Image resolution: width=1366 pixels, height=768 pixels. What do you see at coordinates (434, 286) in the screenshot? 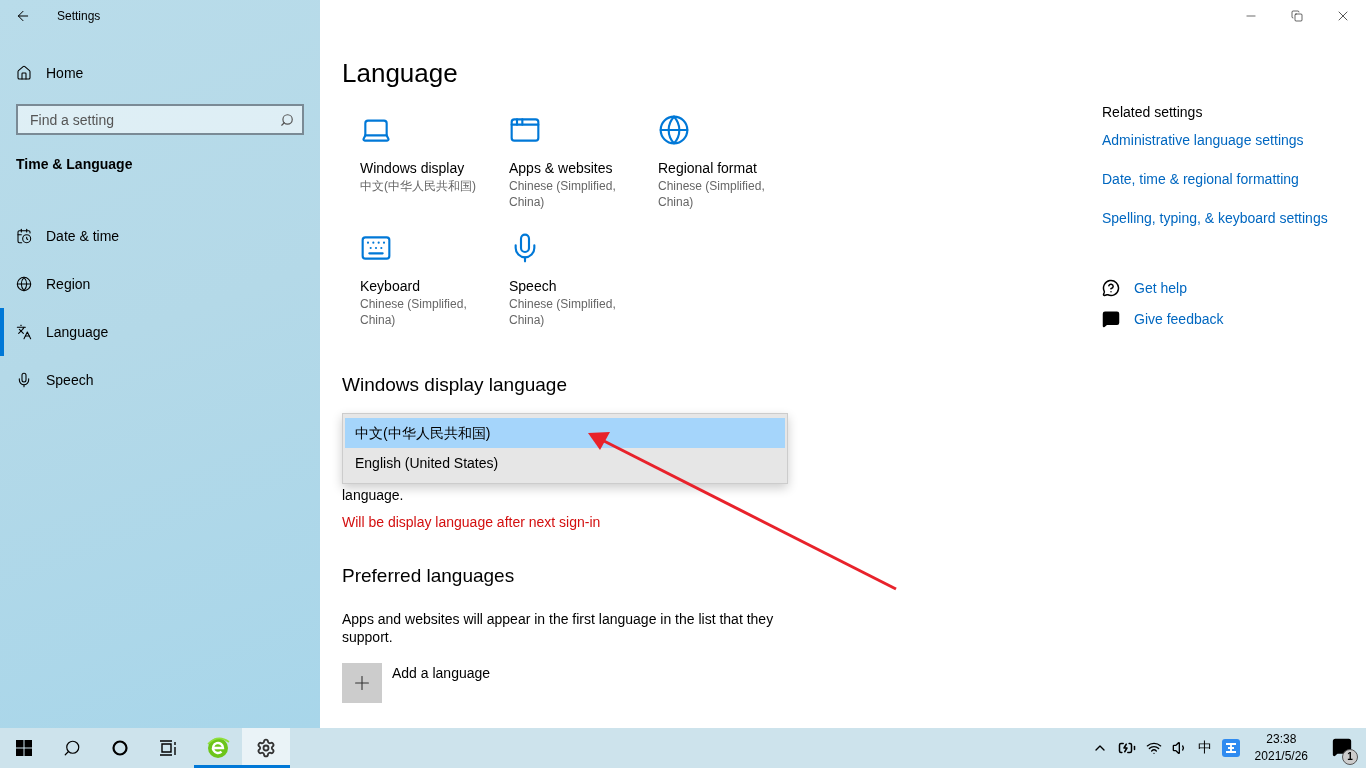
I see `tile-label: Keyboard` at bounding box center [434, 286].